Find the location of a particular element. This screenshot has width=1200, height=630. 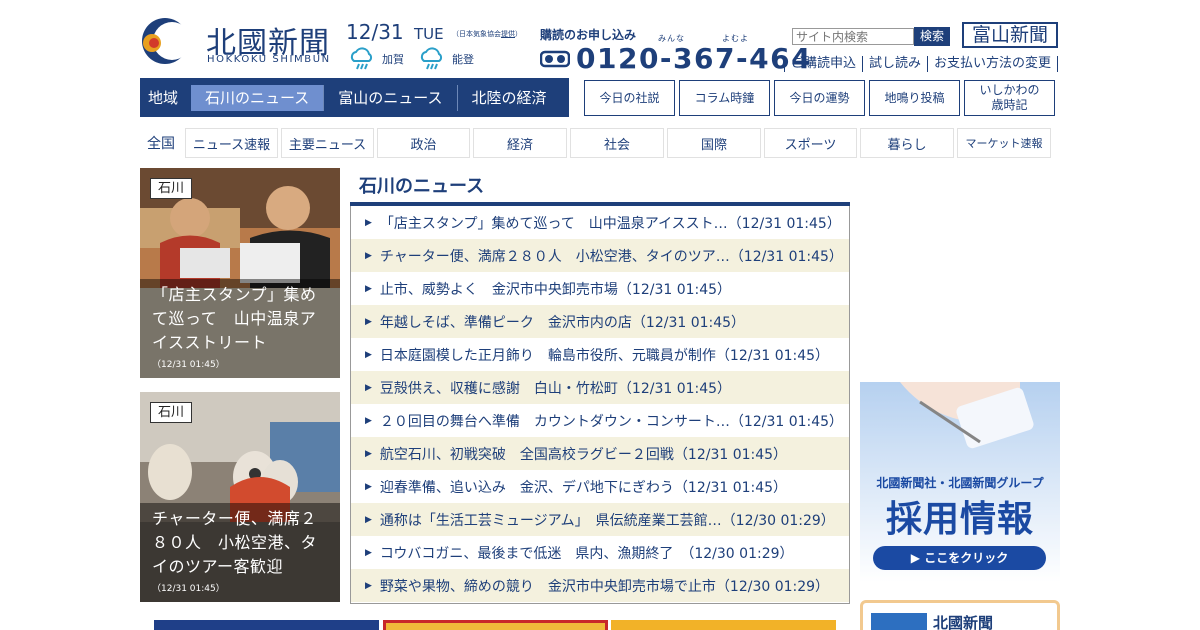

category-politics: 政治 is located at coordinates (423, 143).